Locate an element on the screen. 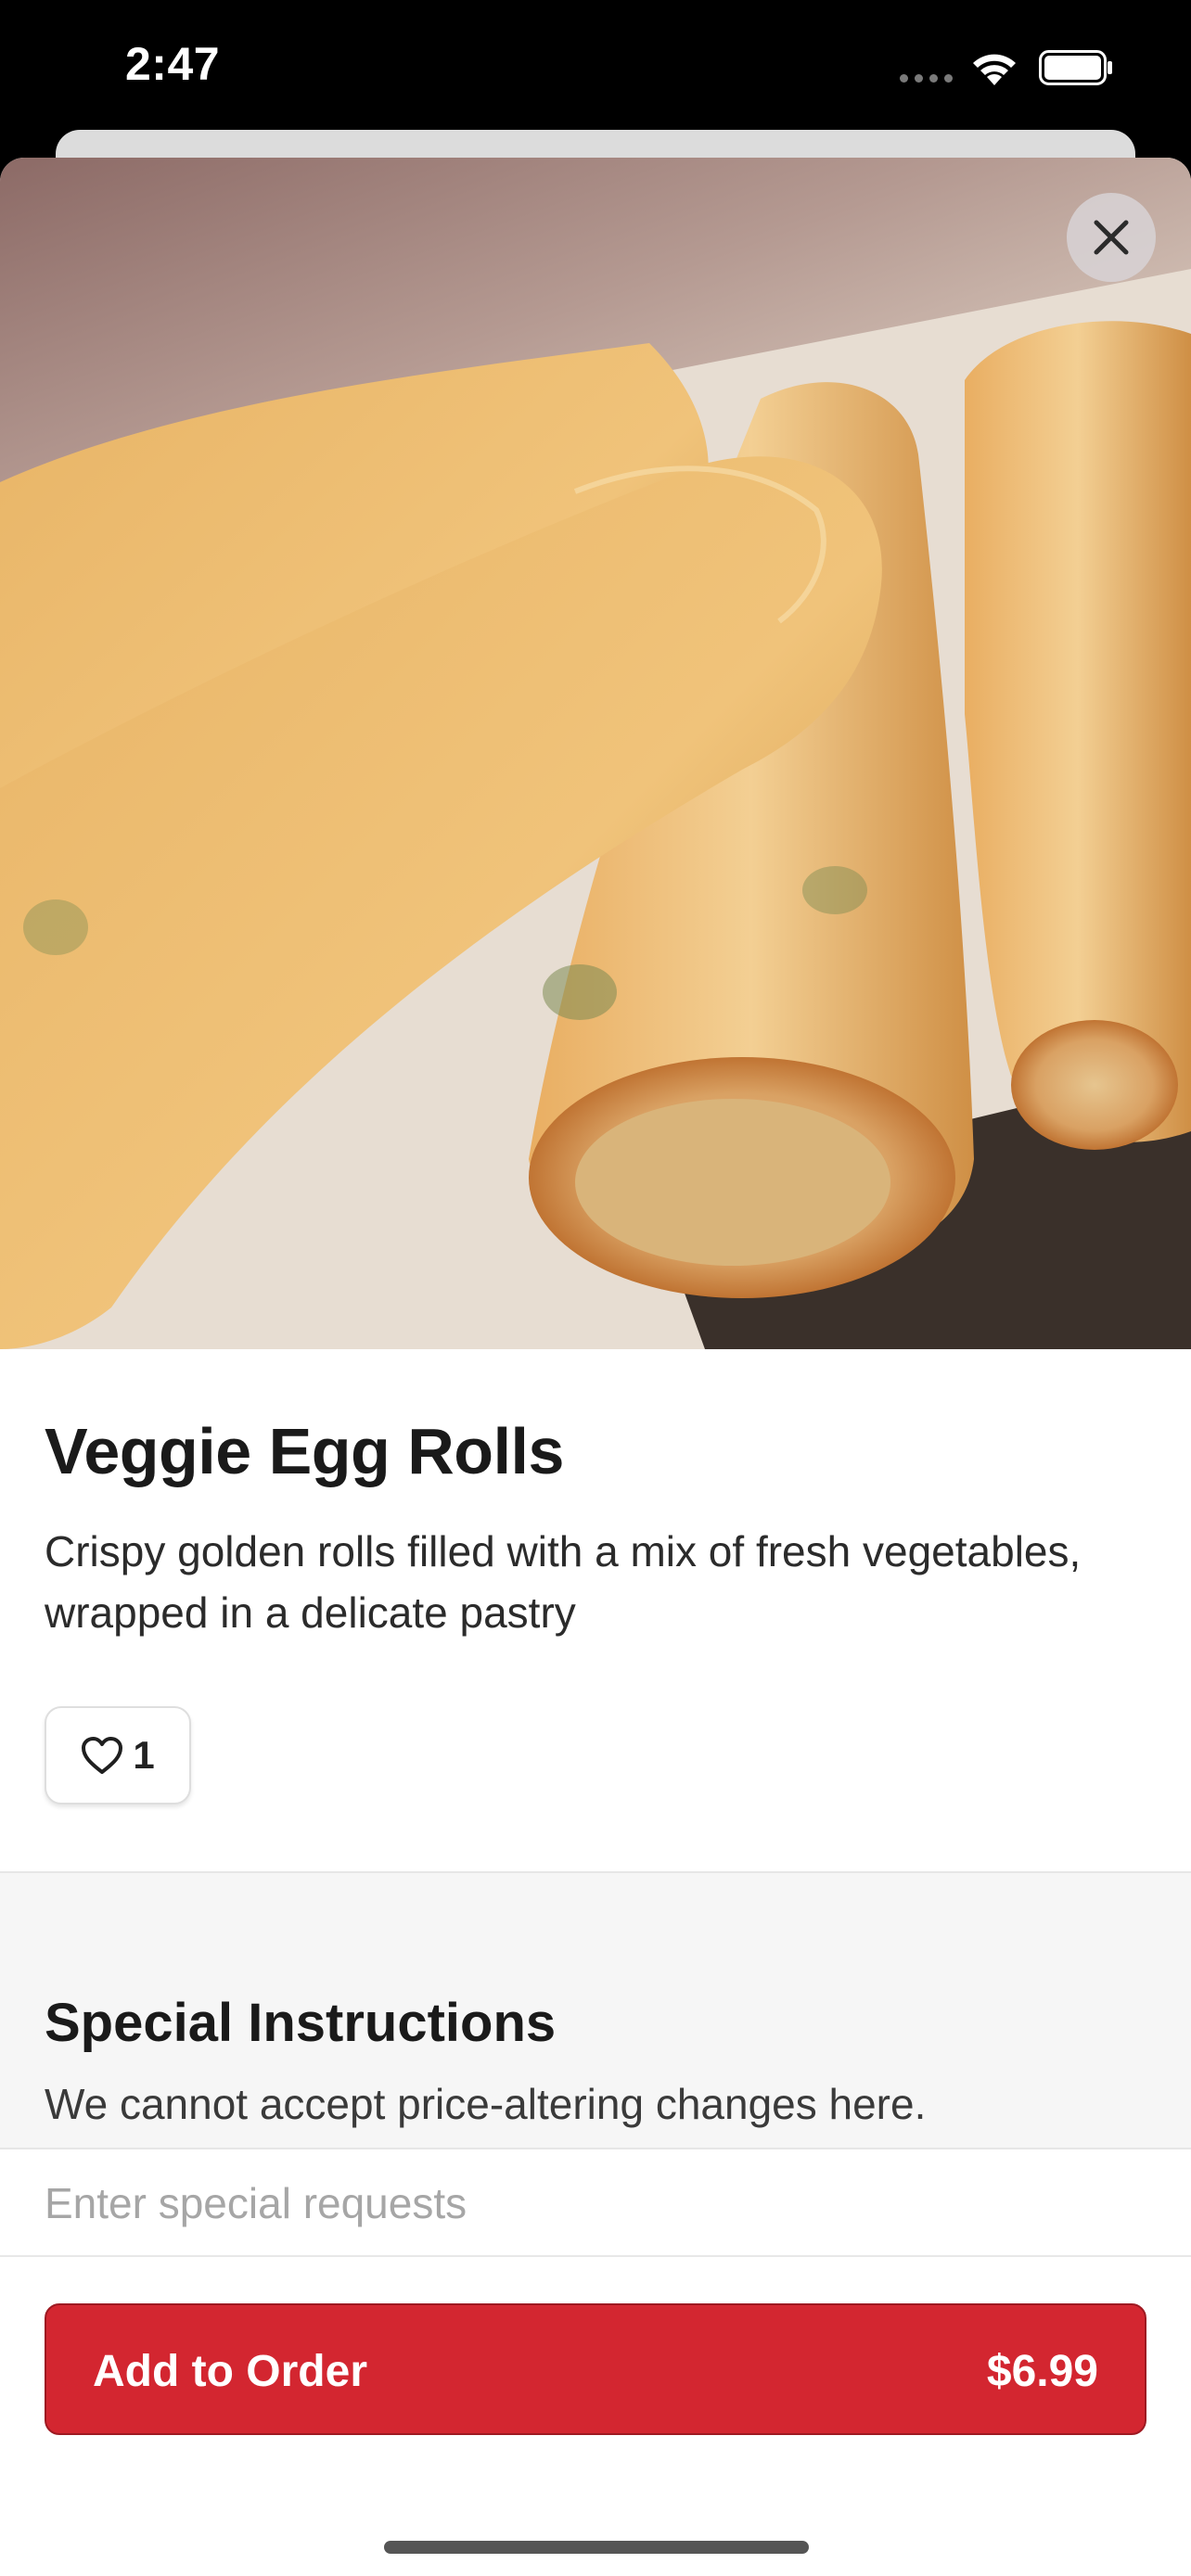 The height and width of the screenshot is (2576, 1191). add-to-order-label: Add to Order is located at coordinates (230, 2371).